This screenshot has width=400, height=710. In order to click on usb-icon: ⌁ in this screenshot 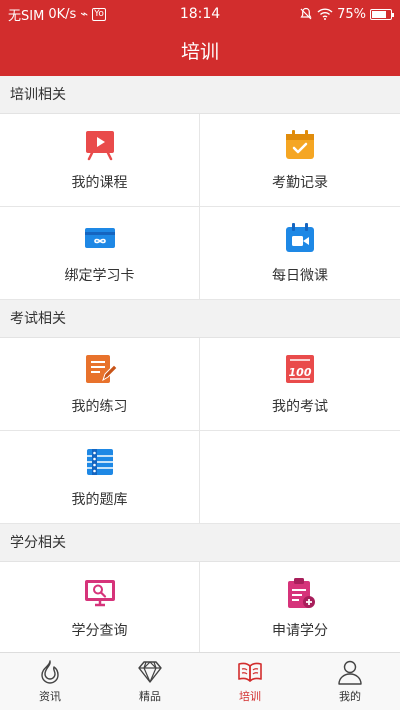, I will do `click(84, 14)`.